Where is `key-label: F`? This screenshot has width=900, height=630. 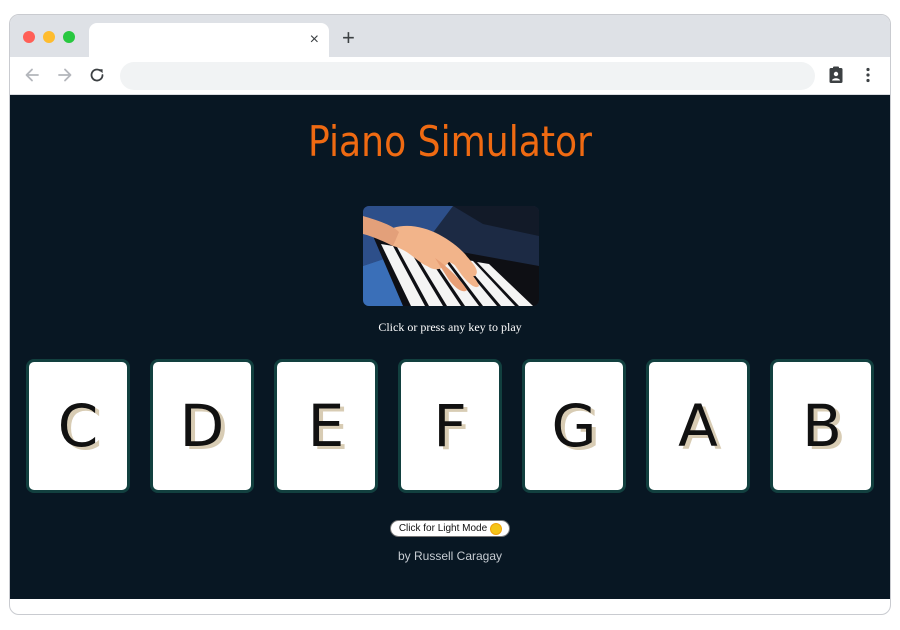
key-label: F is located at coordinates (450, 426).